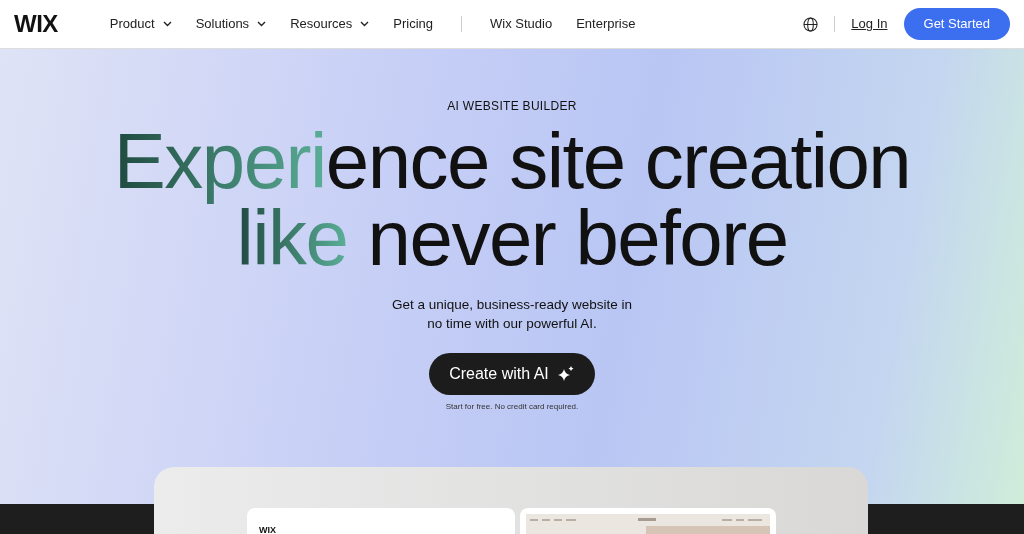  Describe the element at coordinates (811, 24) in the screenshot. I see `globe-icon` at that location.